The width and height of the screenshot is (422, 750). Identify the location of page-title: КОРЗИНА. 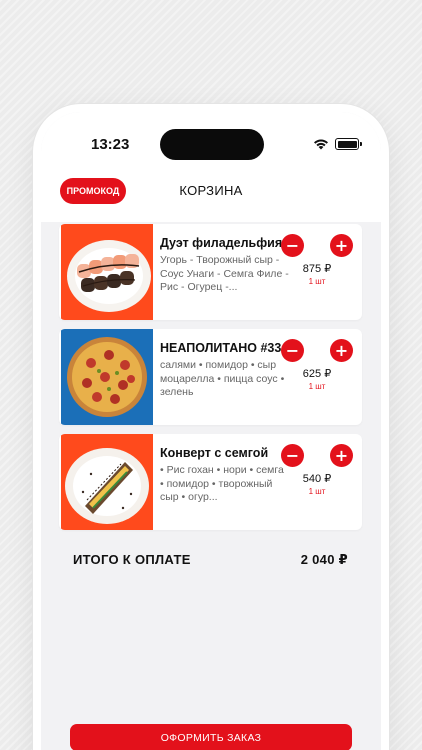
(211, 190).